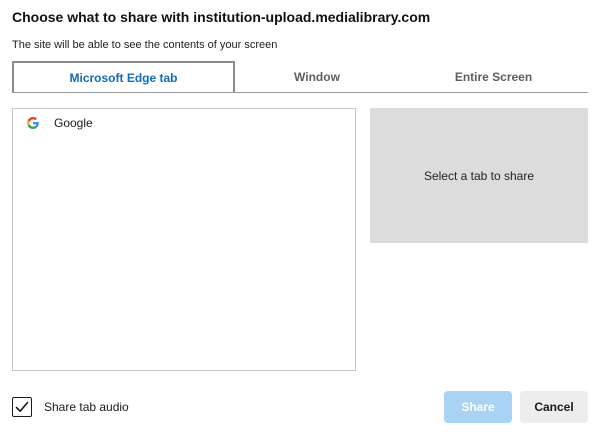 This screenshot has width=601, height=436. I want to click on share-button: Share, so click(478, 407).